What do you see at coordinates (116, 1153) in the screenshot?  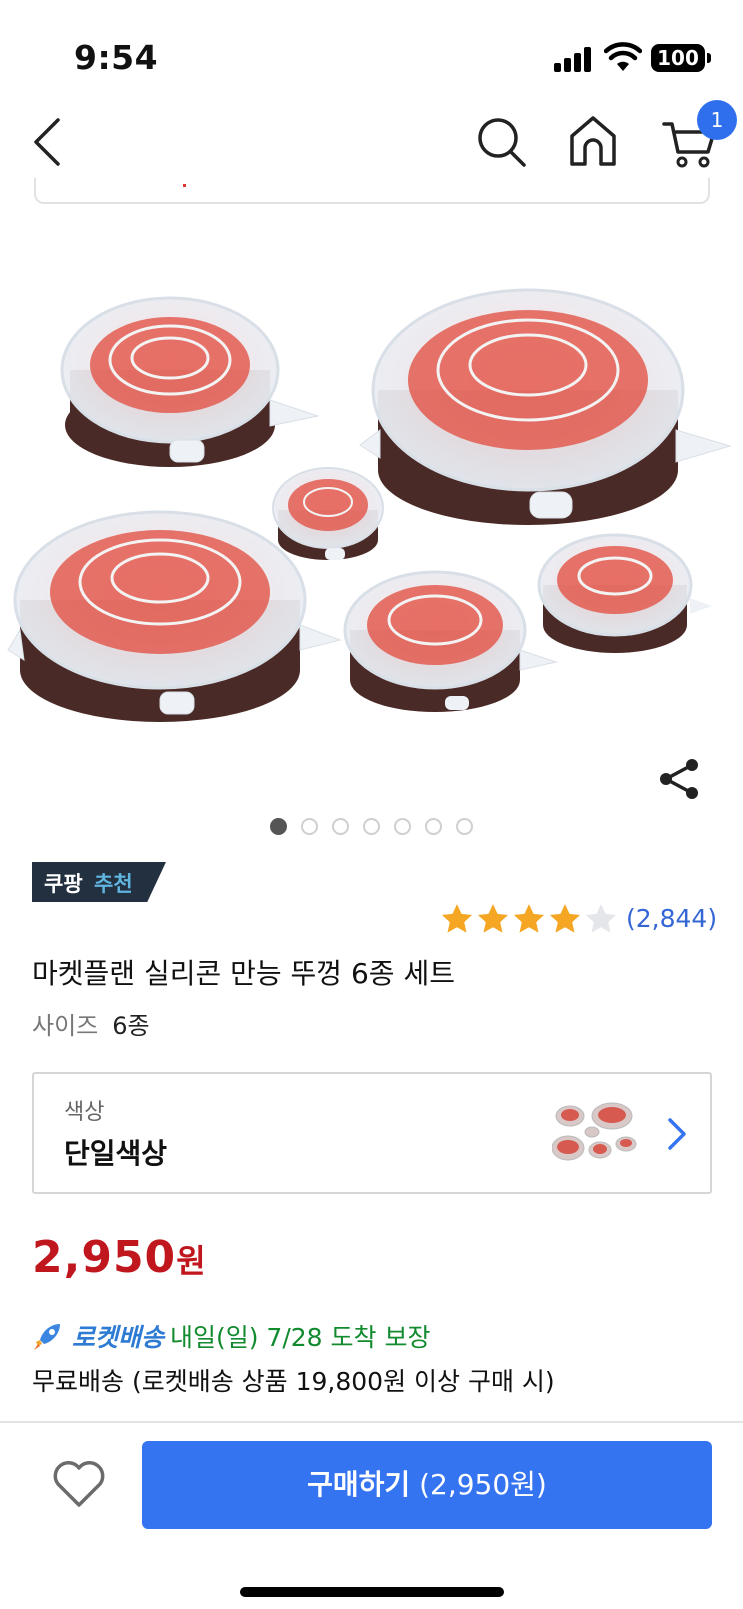 I see `option-value: 단일색상` at bounding box center [116, 1153].